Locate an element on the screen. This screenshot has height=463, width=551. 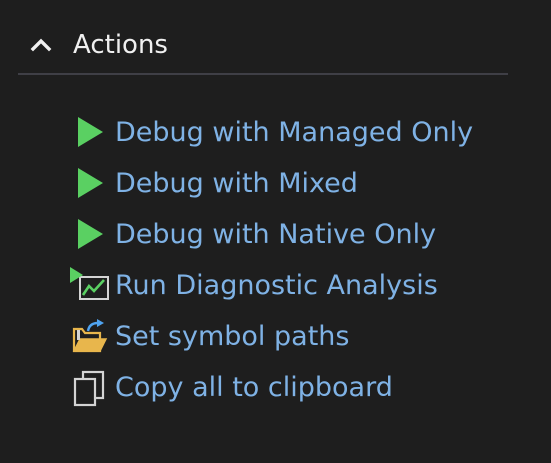
debug-native-only-link: Debug with Native Only is located at coordinates (253, 235).